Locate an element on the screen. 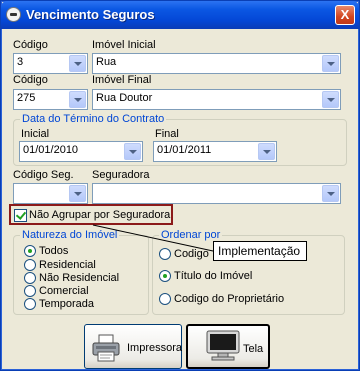 The width and height of the screenshot is (360, 371). monitor-icon is located at coordinates (223, 345).